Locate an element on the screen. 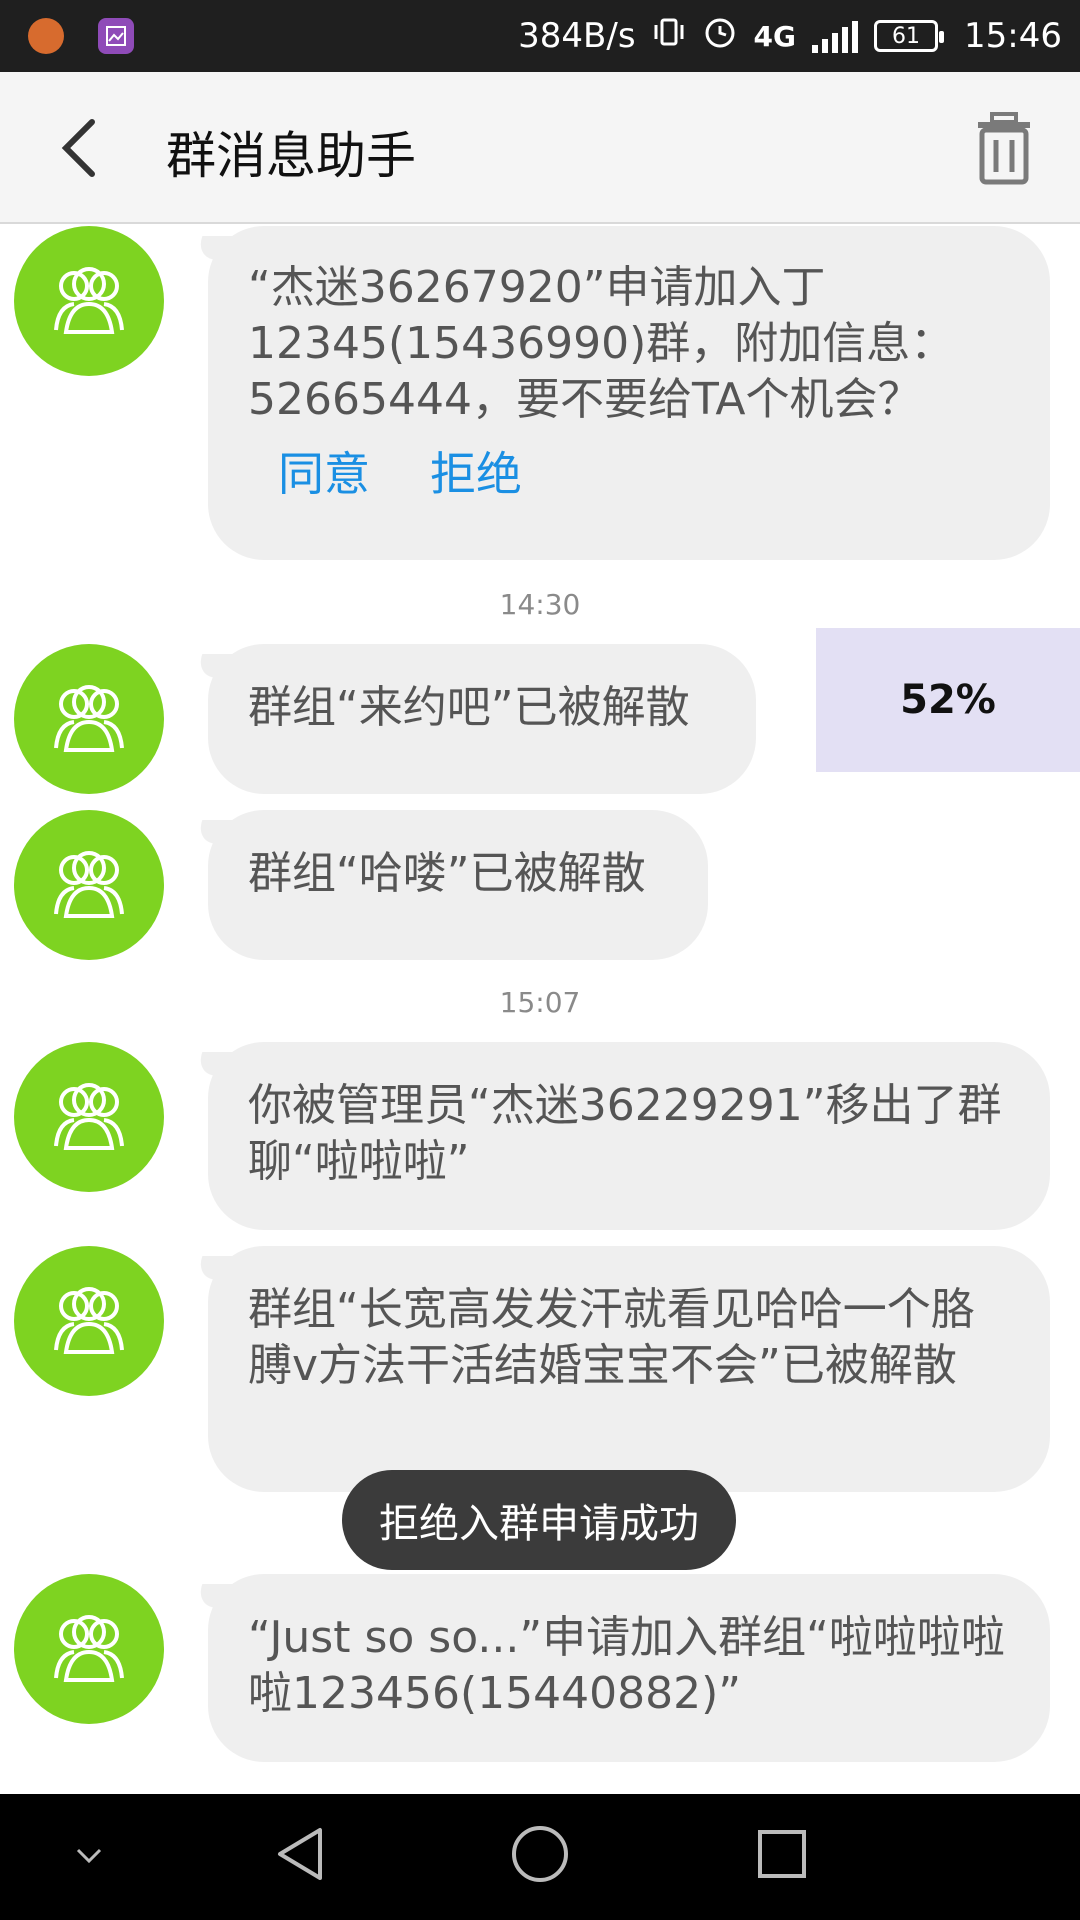  network-speed: 384B/s is located at coordinates (577, 36).